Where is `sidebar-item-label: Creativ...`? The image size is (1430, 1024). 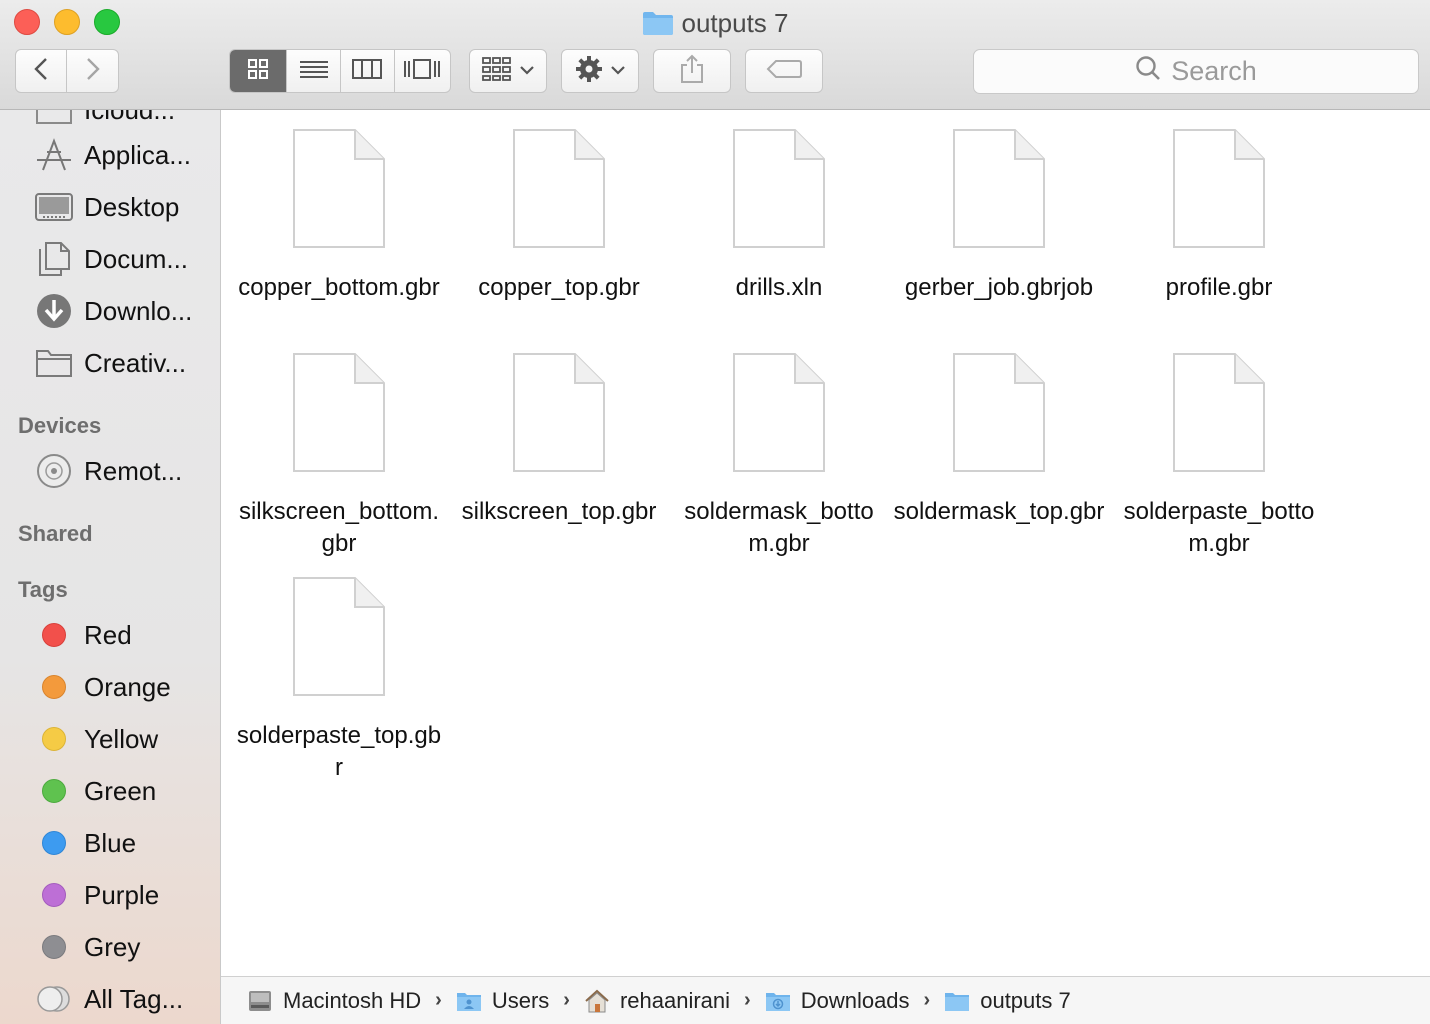 sidebar-item-label: Creativ... is located at coordinates (135, 362).